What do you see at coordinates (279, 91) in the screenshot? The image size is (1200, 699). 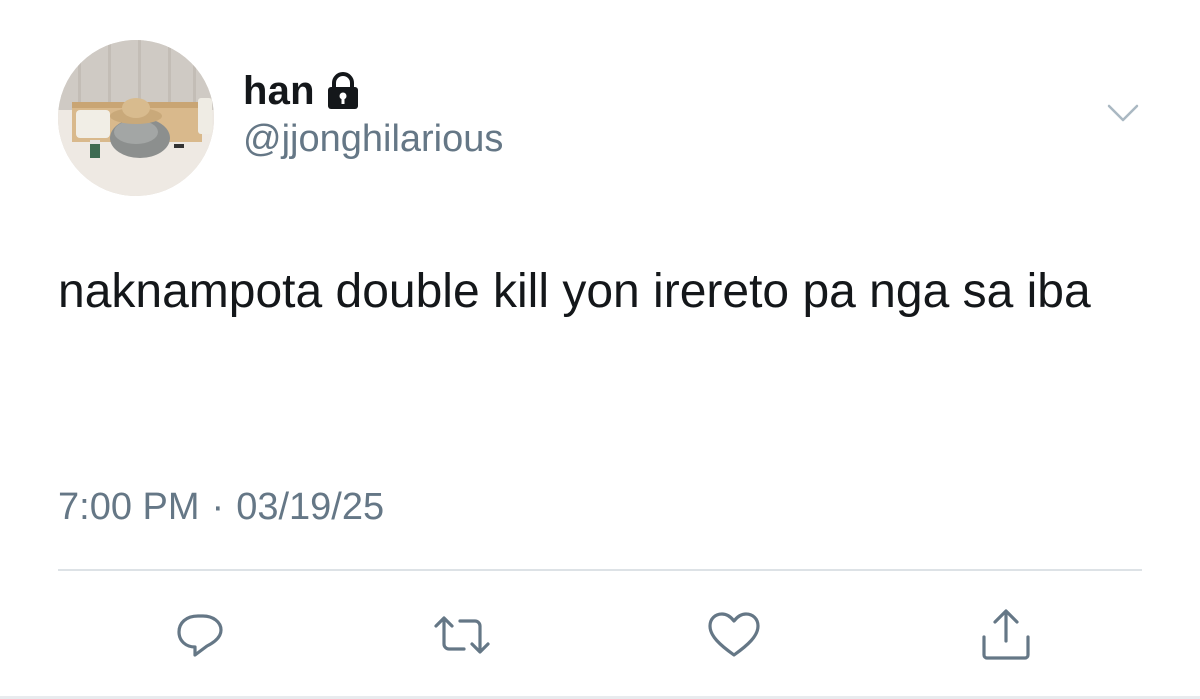 I see `display-name: han` at bounding box center [279, 91].